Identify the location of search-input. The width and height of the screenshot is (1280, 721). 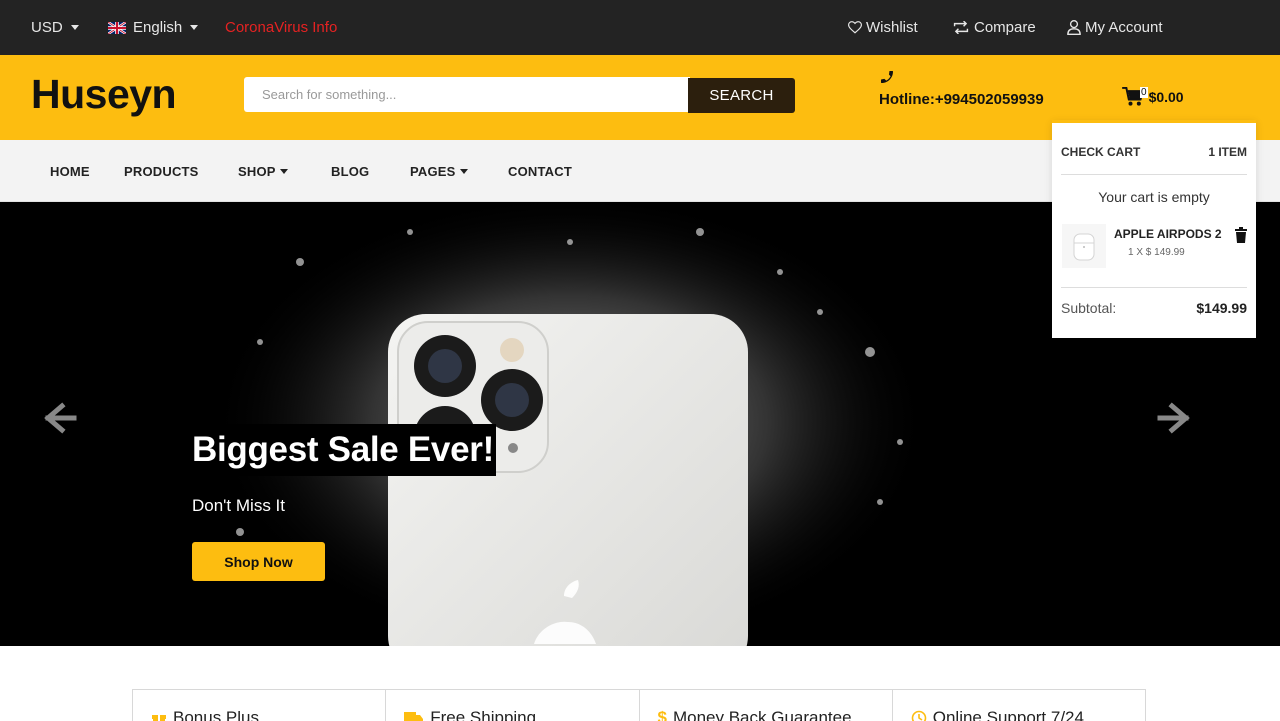
(467, 94).